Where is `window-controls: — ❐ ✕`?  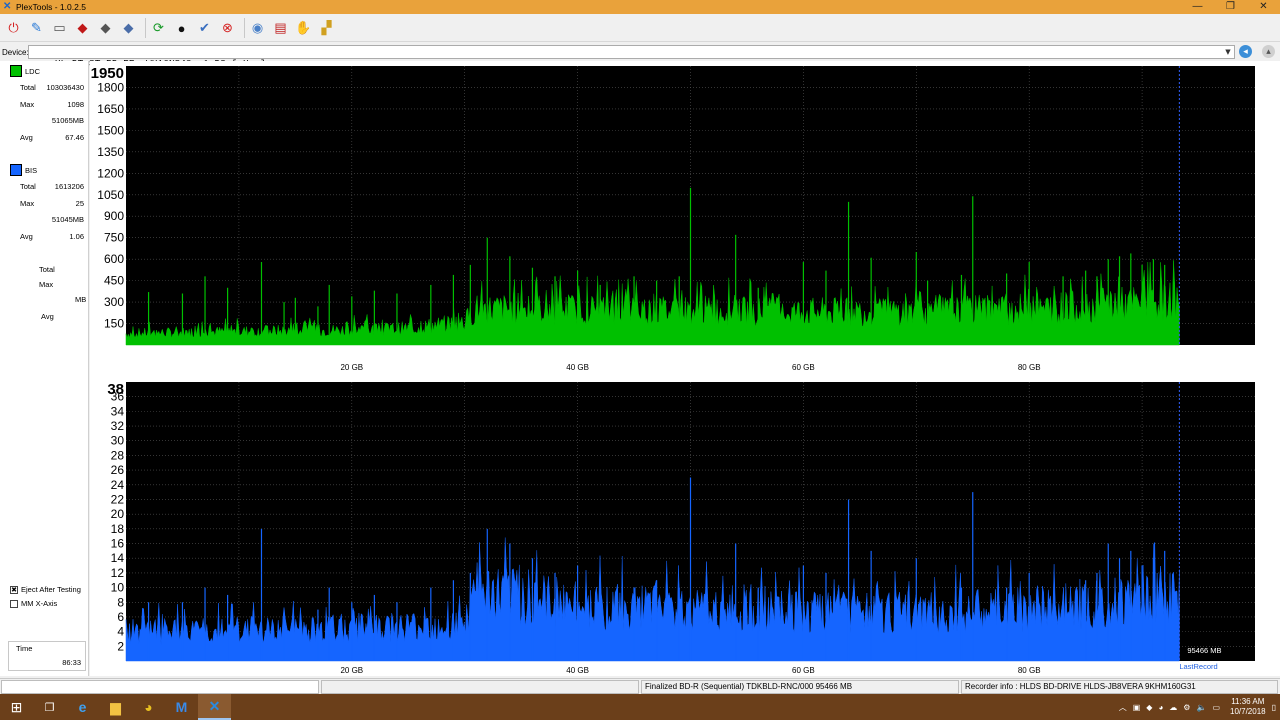
window-controls: — ❐ ✕ is located at coordinates (1230, 7).